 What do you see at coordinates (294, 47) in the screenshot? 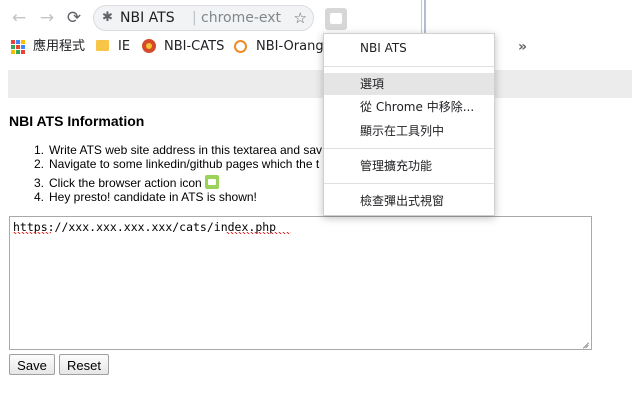
I see `bookmark-nbi-orange: NBI-Orange` at bounding box center [294, 47].